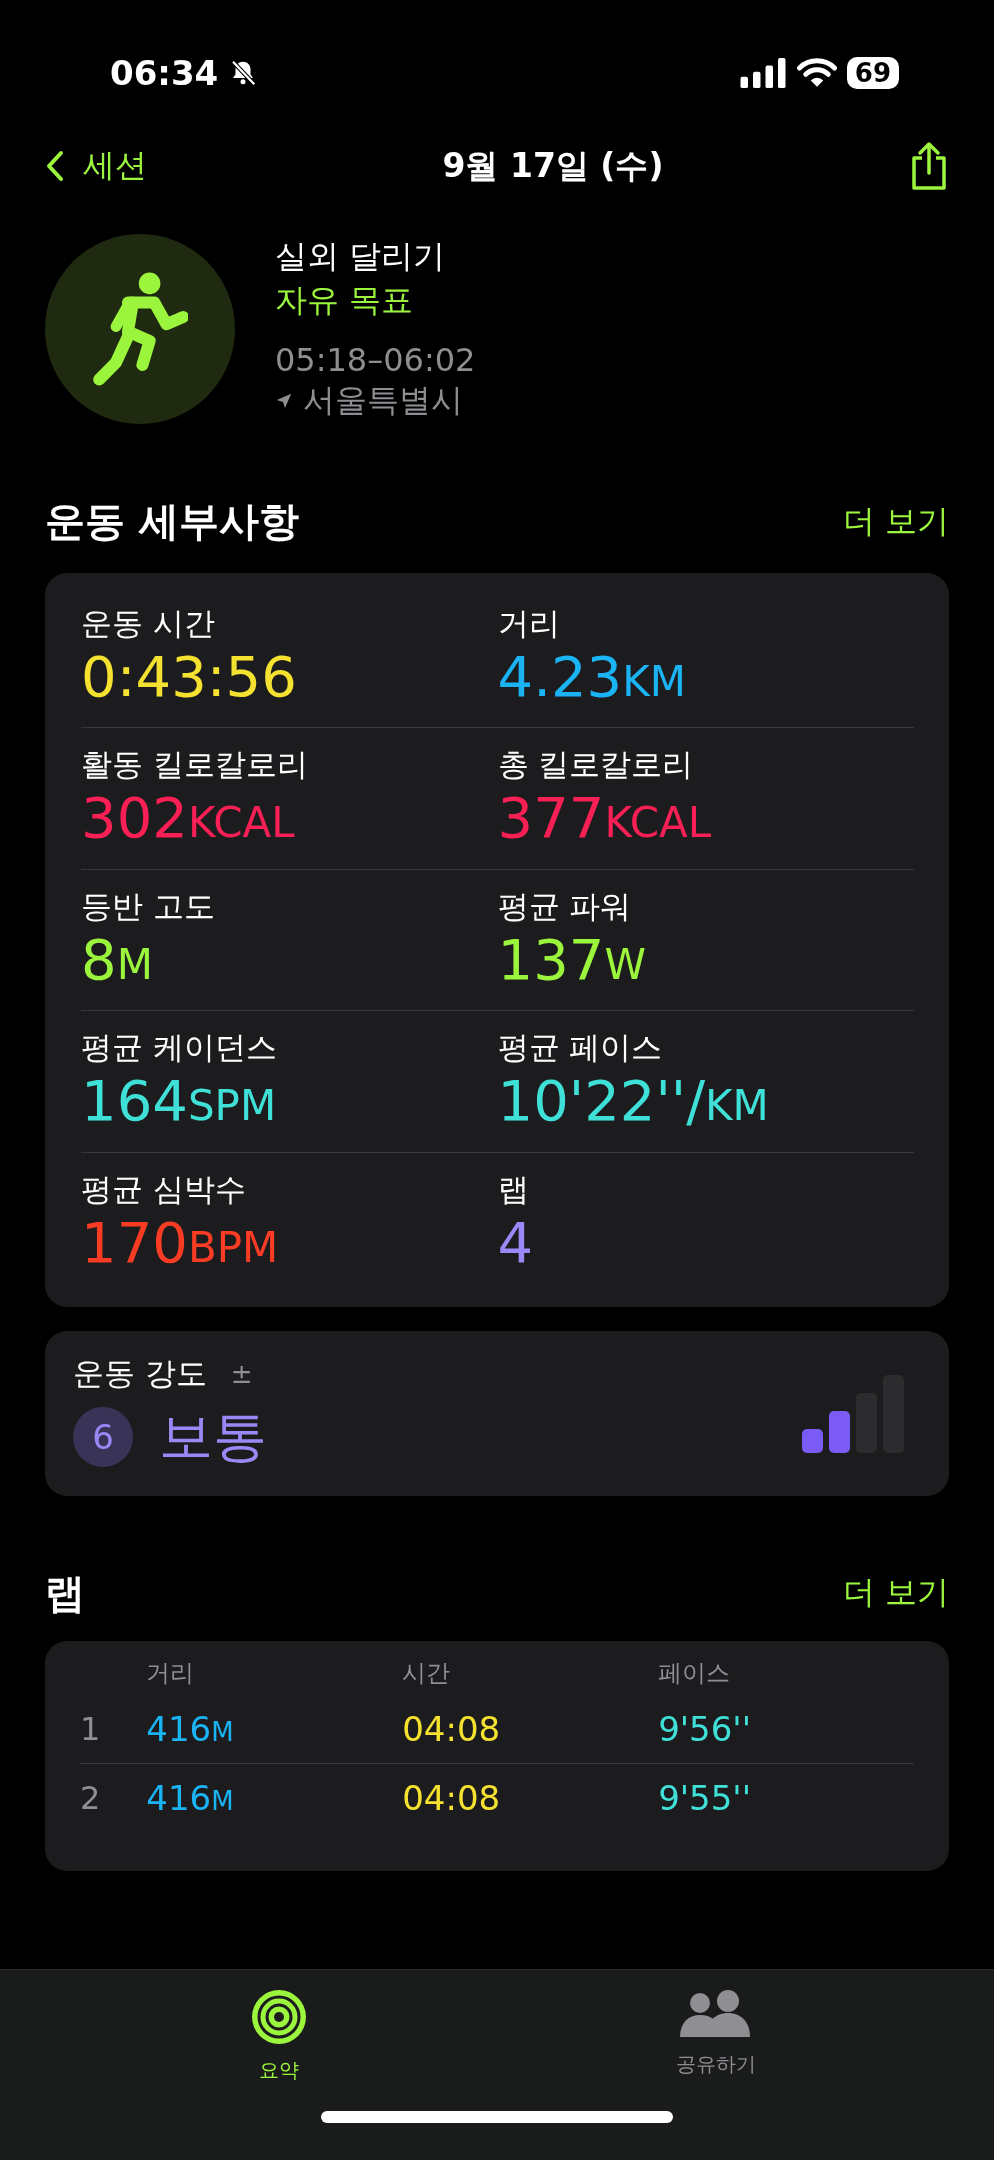 The height and width of the screenshot is (2160, 994). What do you see at coordinates (553, 165) in the screenshot?
I see `page-title: 9월 17일 (수)` at bounding box center [553, 165].